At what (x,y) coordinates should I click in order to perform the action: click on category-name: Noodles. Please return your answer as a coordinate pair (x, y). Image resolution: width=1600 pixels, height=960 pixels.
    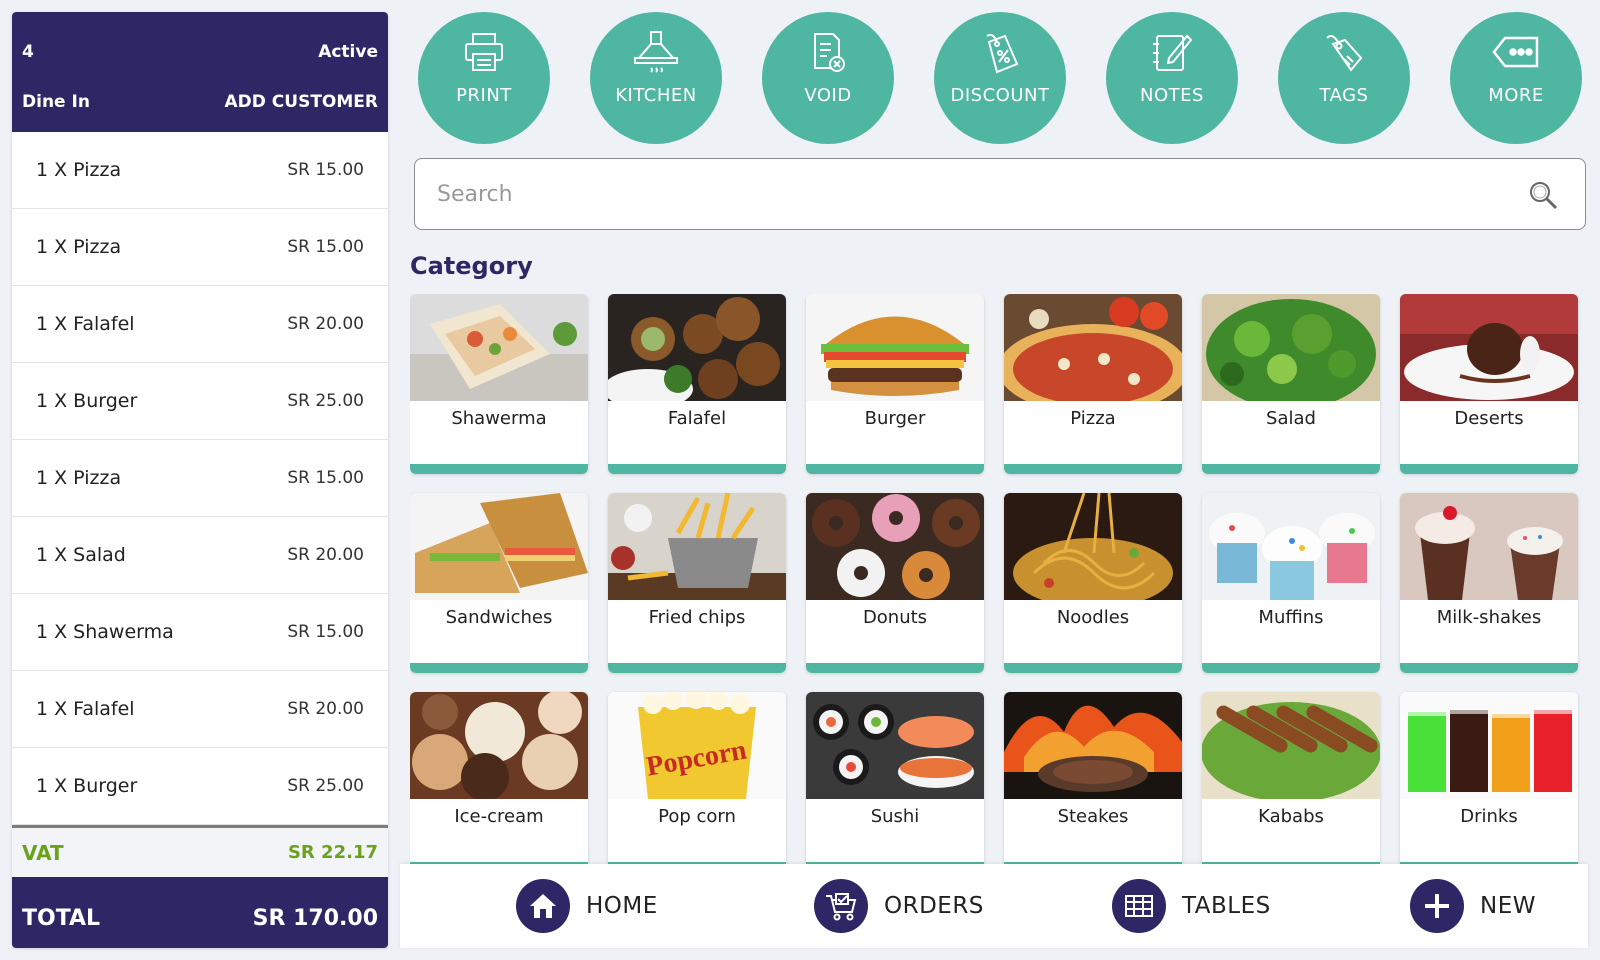
    Looking at the image, I should click on (1093, 617).